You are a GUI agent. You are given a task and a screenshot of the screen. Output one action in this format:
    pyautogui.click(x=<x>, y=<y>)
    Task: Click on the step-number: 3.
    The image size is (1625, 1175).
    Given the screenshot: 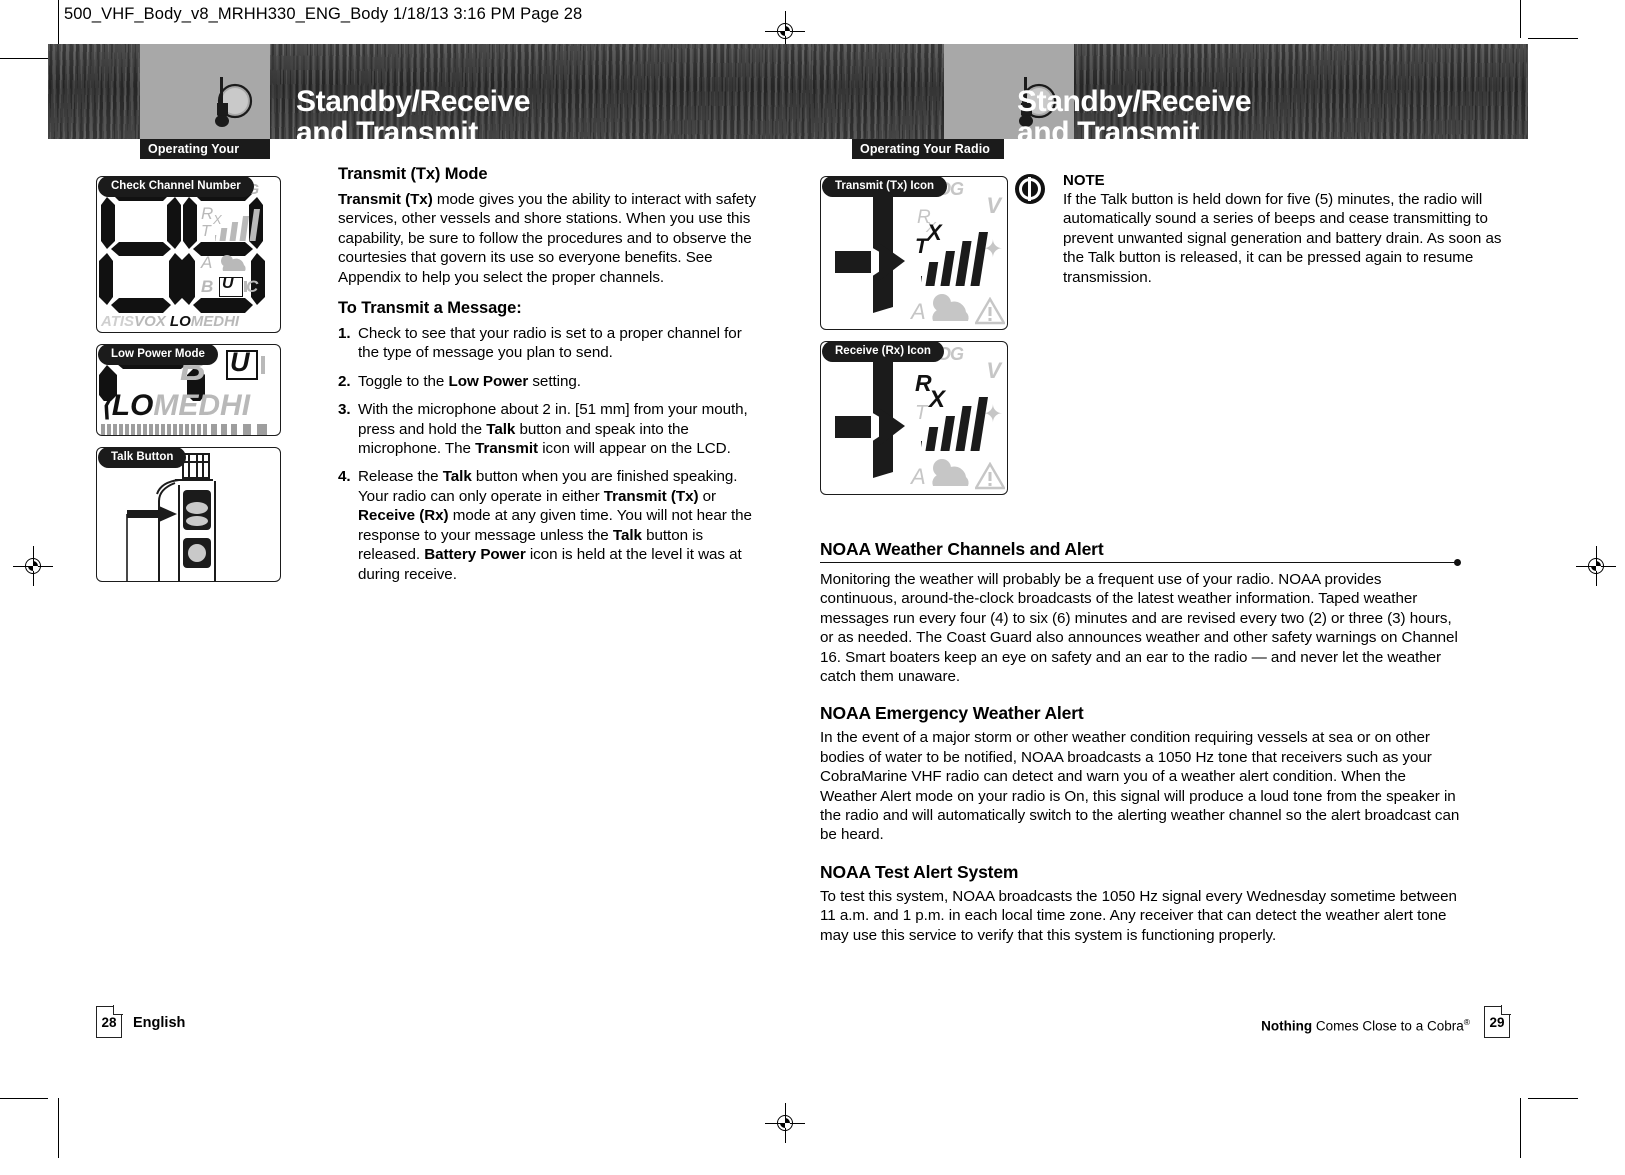 What is the action you would take?
    pyautogui.click(x=344, y=410)
    